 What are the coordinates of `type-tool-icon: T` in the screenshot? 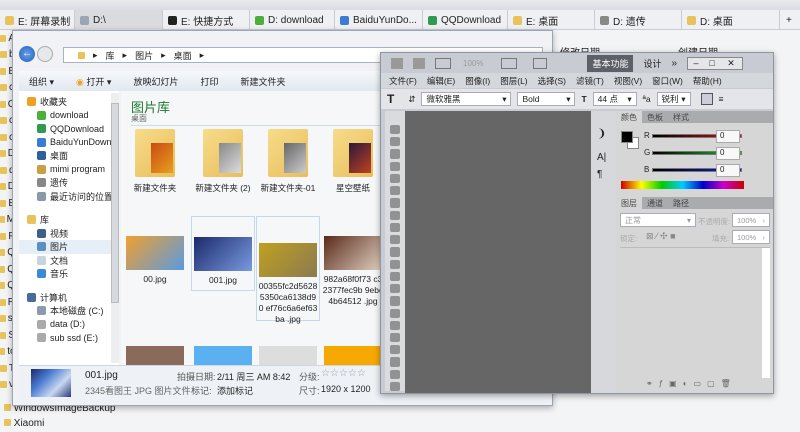 It's located at (390, 99).